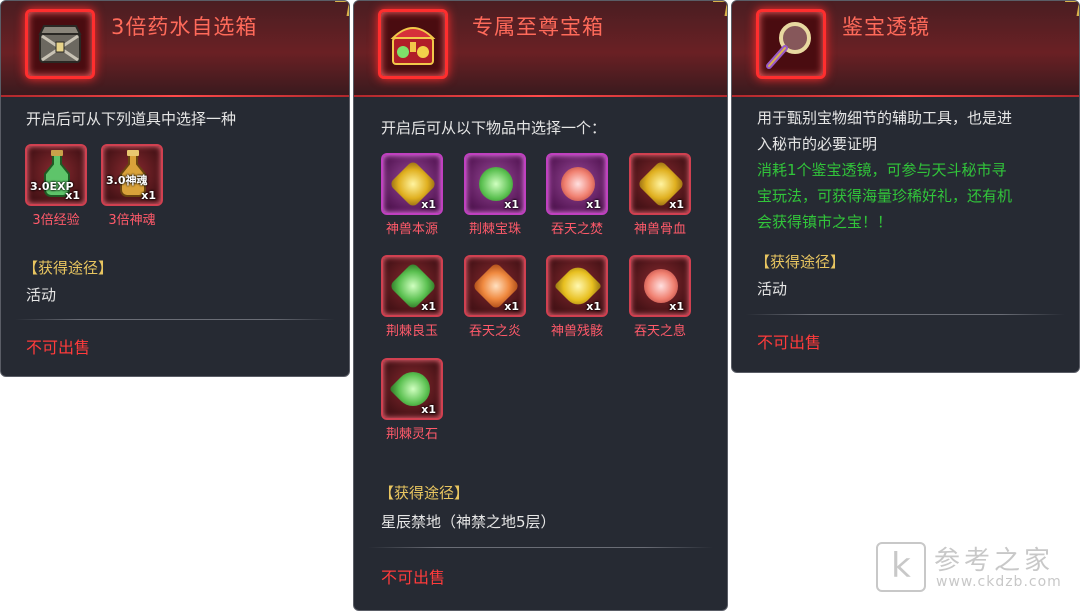  What do you see at coordinates (885, 118) in the screenshot?
I see `description-line: 用于甄别宝物细节的辅助工具，也是进` at bounding box center [885, 118].